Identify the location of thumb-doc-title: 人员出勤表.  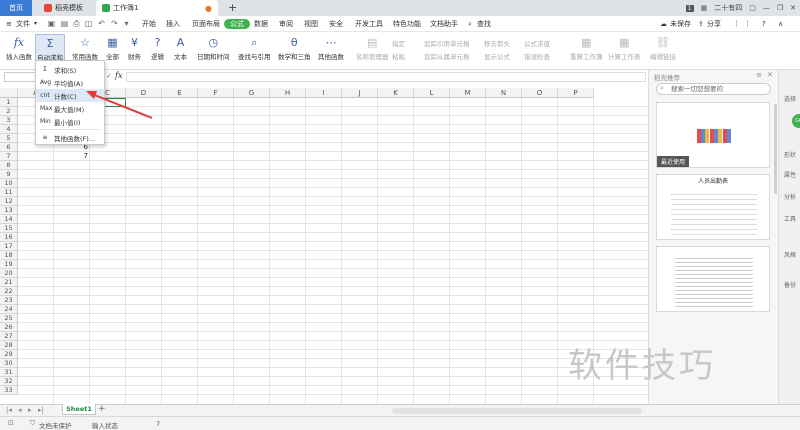
(712, 181).